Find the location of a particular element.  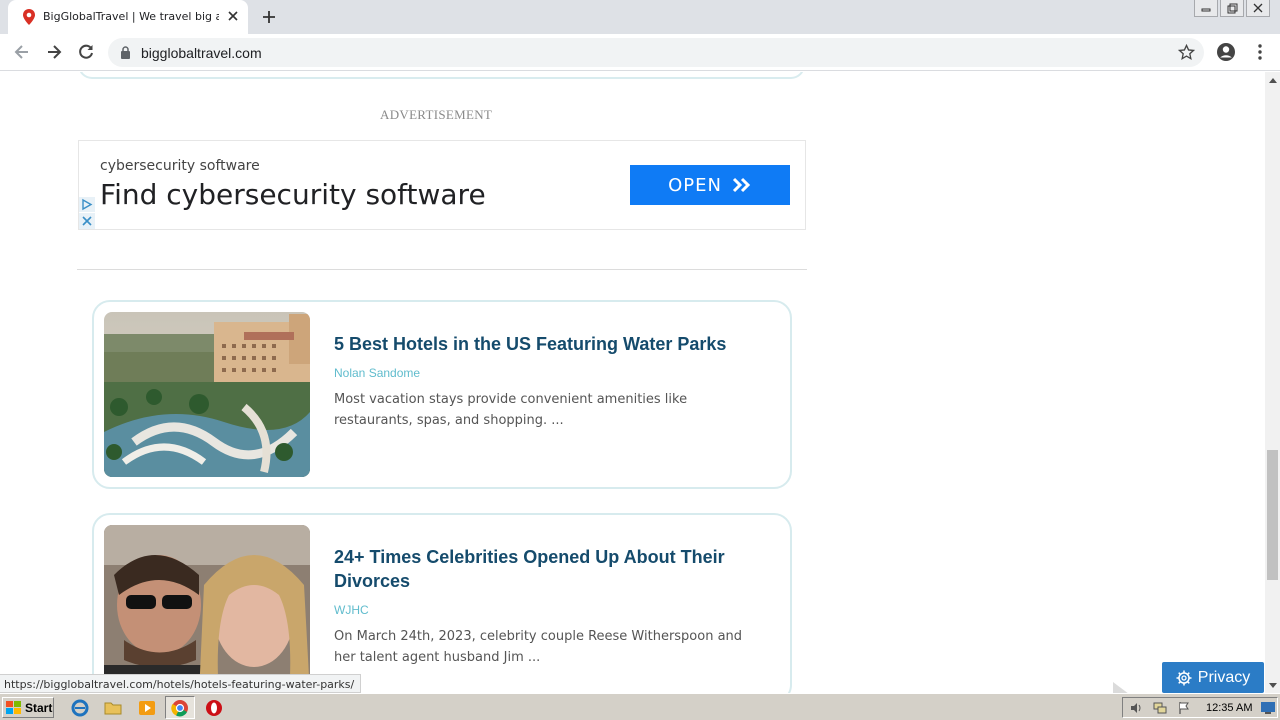

new-tab-icon is located at coordinates (269, 17).